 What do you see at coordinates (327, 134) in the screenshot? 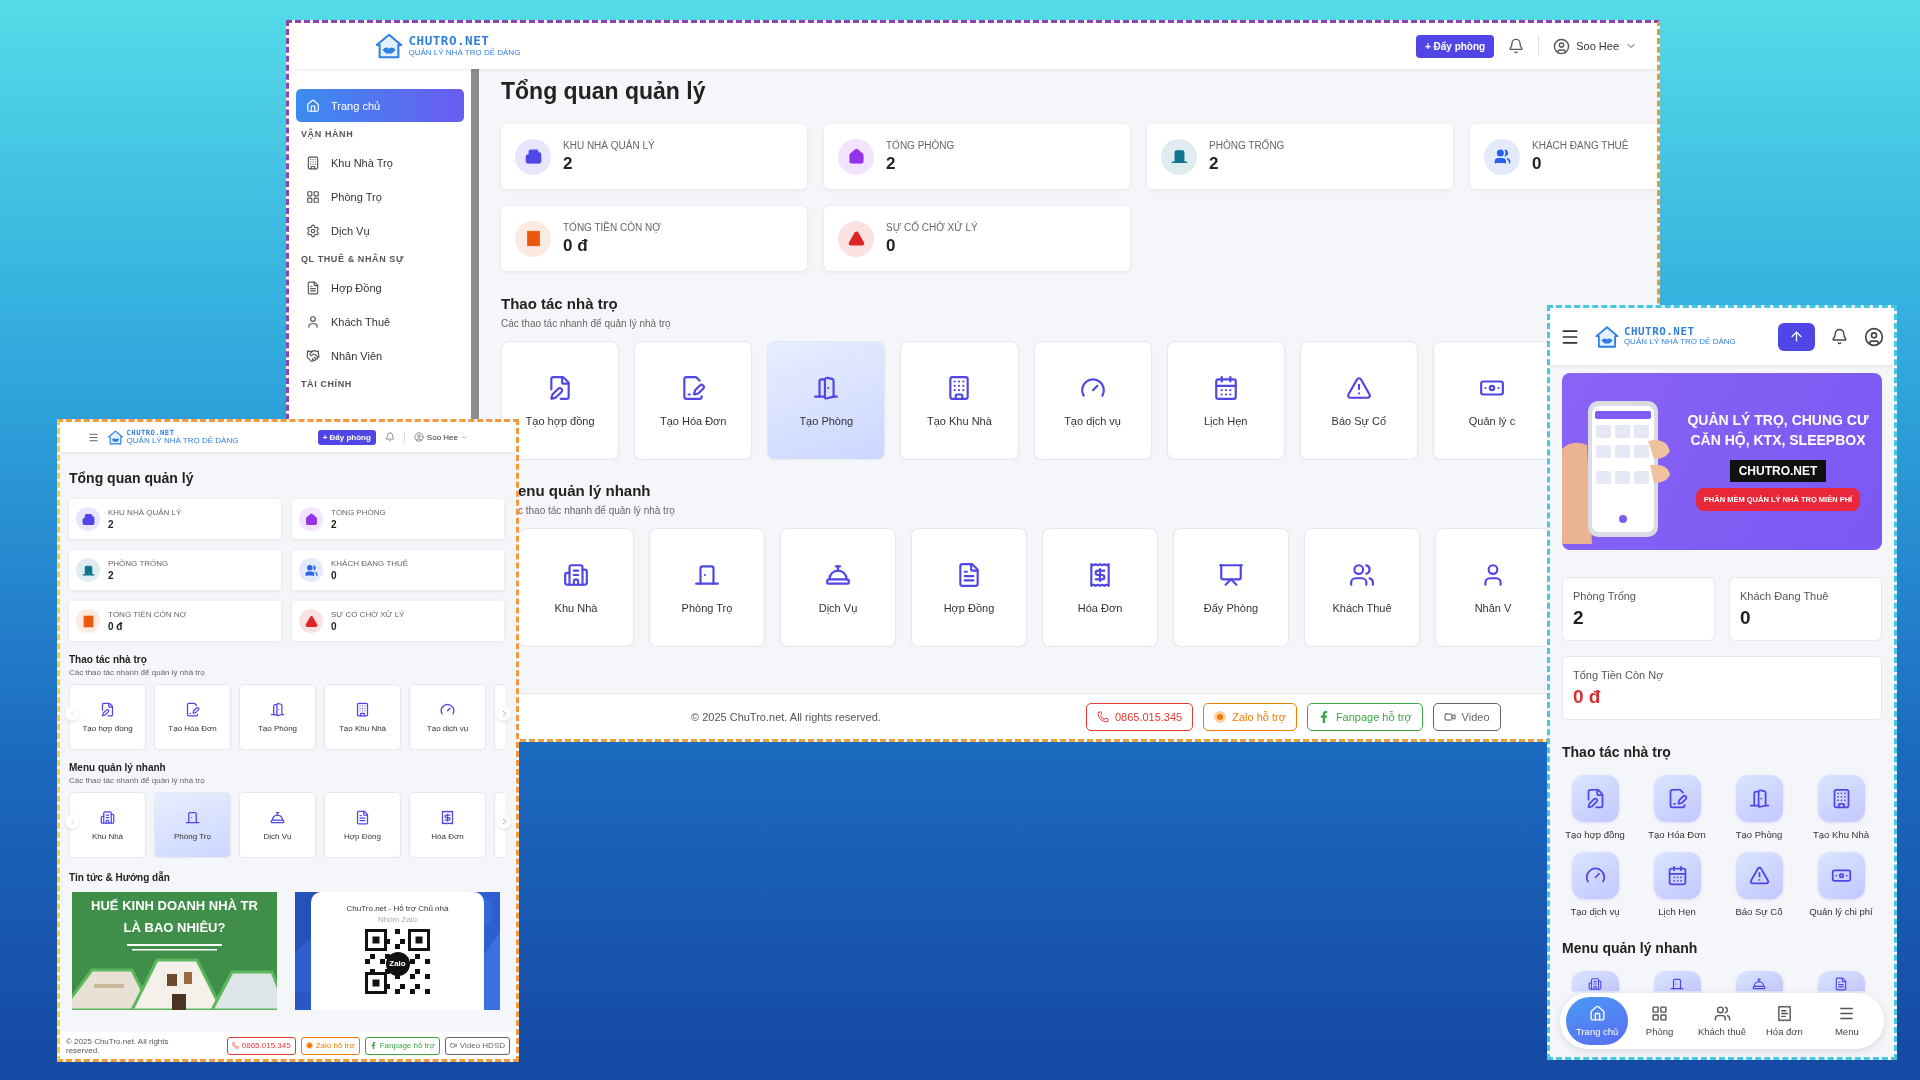
I see `sidebar-heading: VẬN HÀNH` at bounding box center [327, 134].